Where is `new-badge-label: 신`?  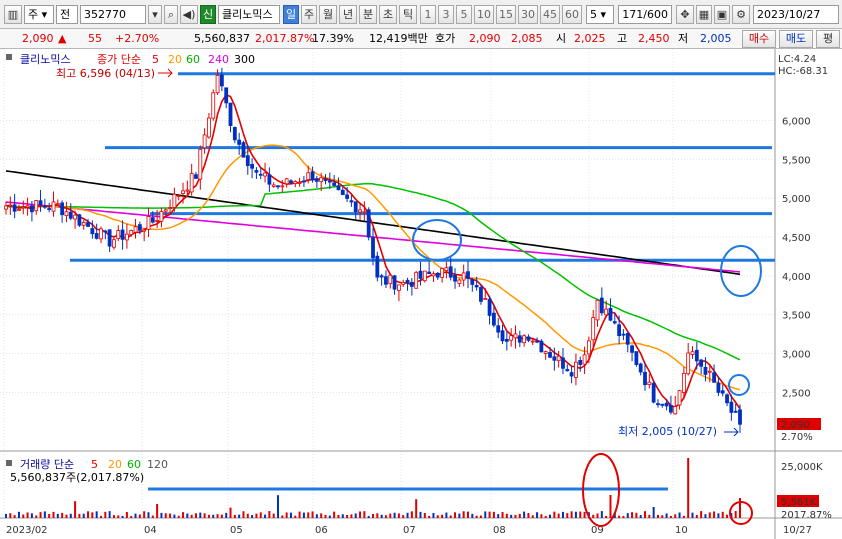
new-badge-label: 신 is located at coordinates (208, 14).